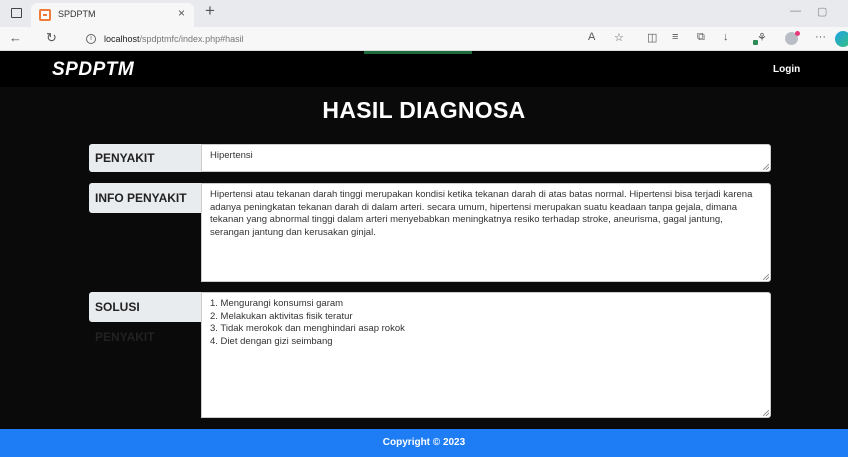  Describe the element at coordinates (77, 14) in the screenshot. I see `tab-title: SPDPTM` at that location.